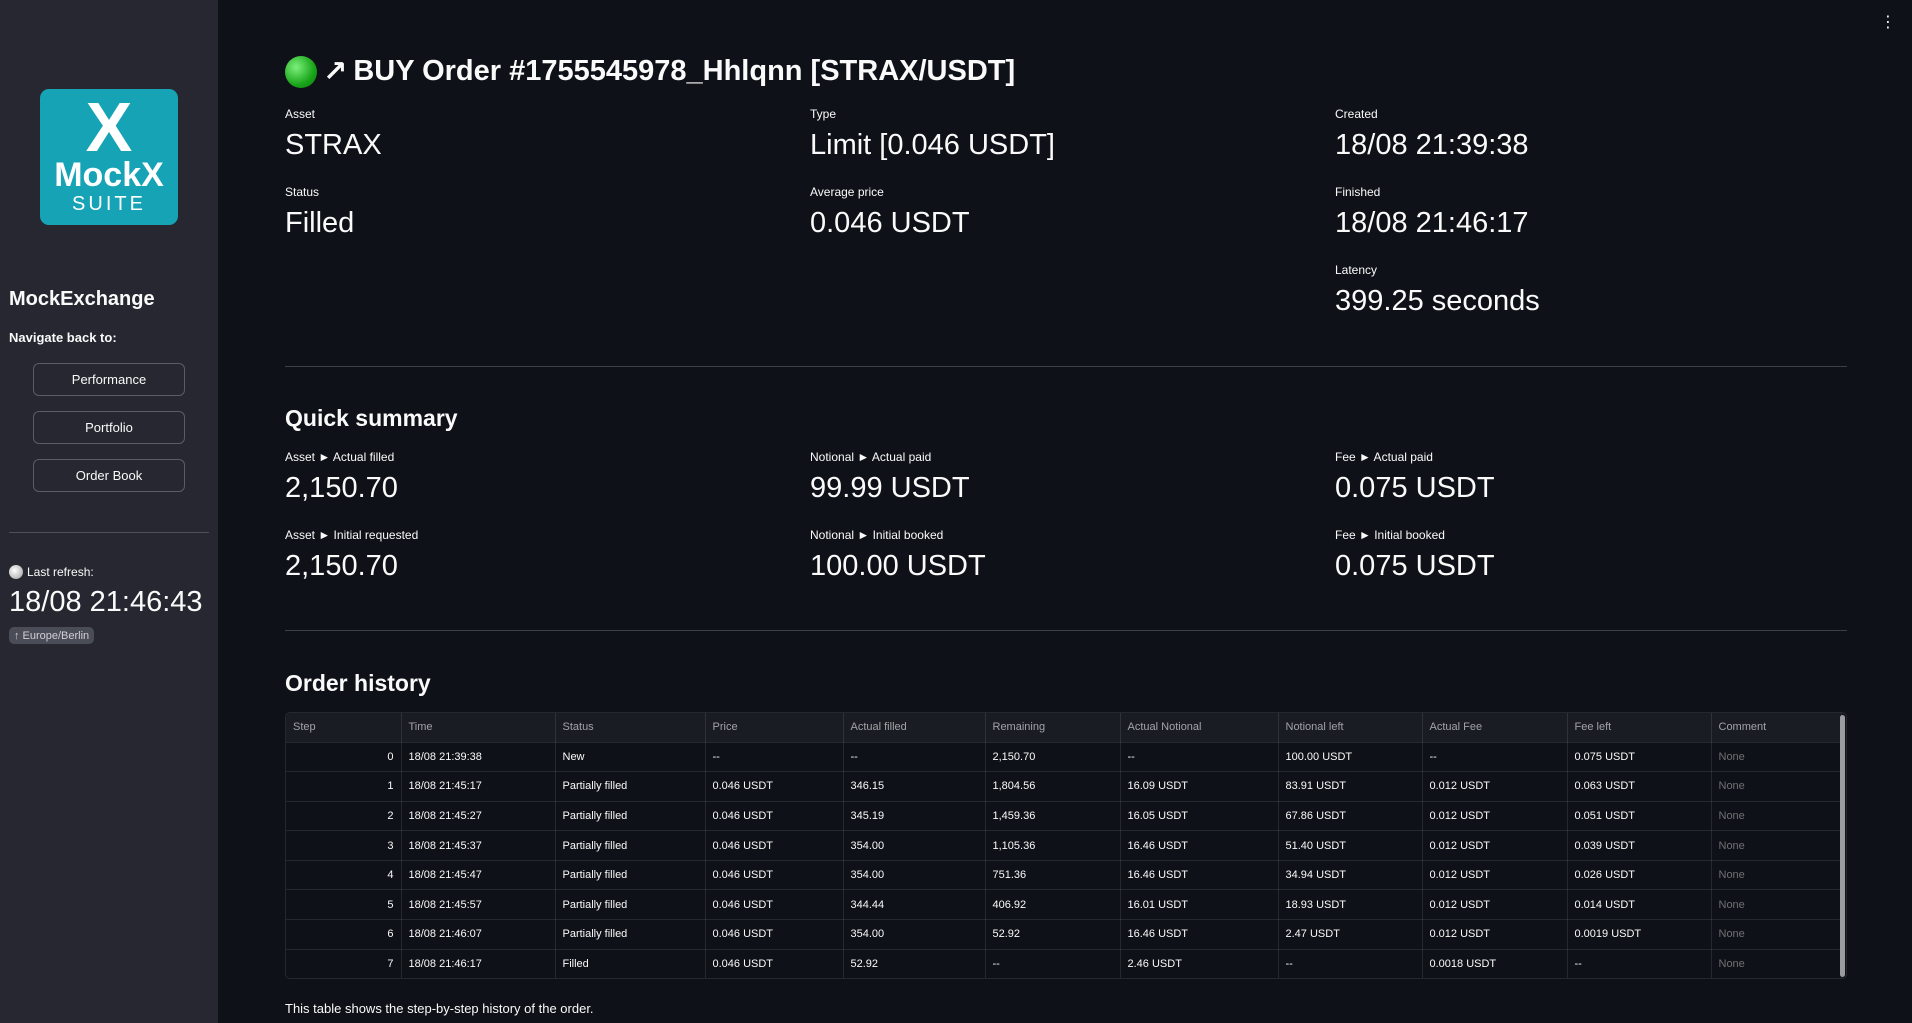 The image size is (1912, 1023). Describe the element at coordinates (1350, 875) in the screenshot. I see `table-cell: 34.94 USDT` at that location.